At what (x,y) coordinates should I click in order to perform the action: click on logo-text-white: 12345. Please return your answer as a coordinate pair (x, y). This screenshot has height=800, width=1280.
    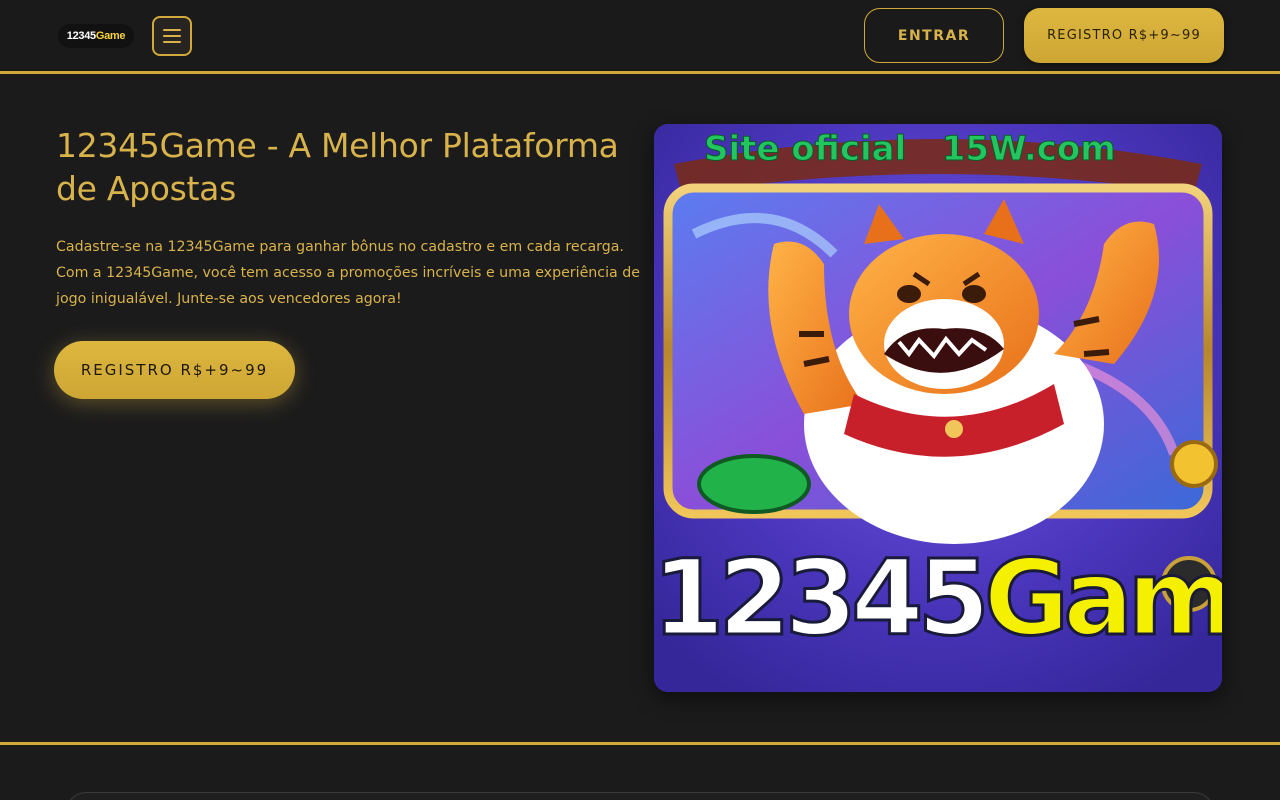
    Looking at the image, I should click on (81, 36).